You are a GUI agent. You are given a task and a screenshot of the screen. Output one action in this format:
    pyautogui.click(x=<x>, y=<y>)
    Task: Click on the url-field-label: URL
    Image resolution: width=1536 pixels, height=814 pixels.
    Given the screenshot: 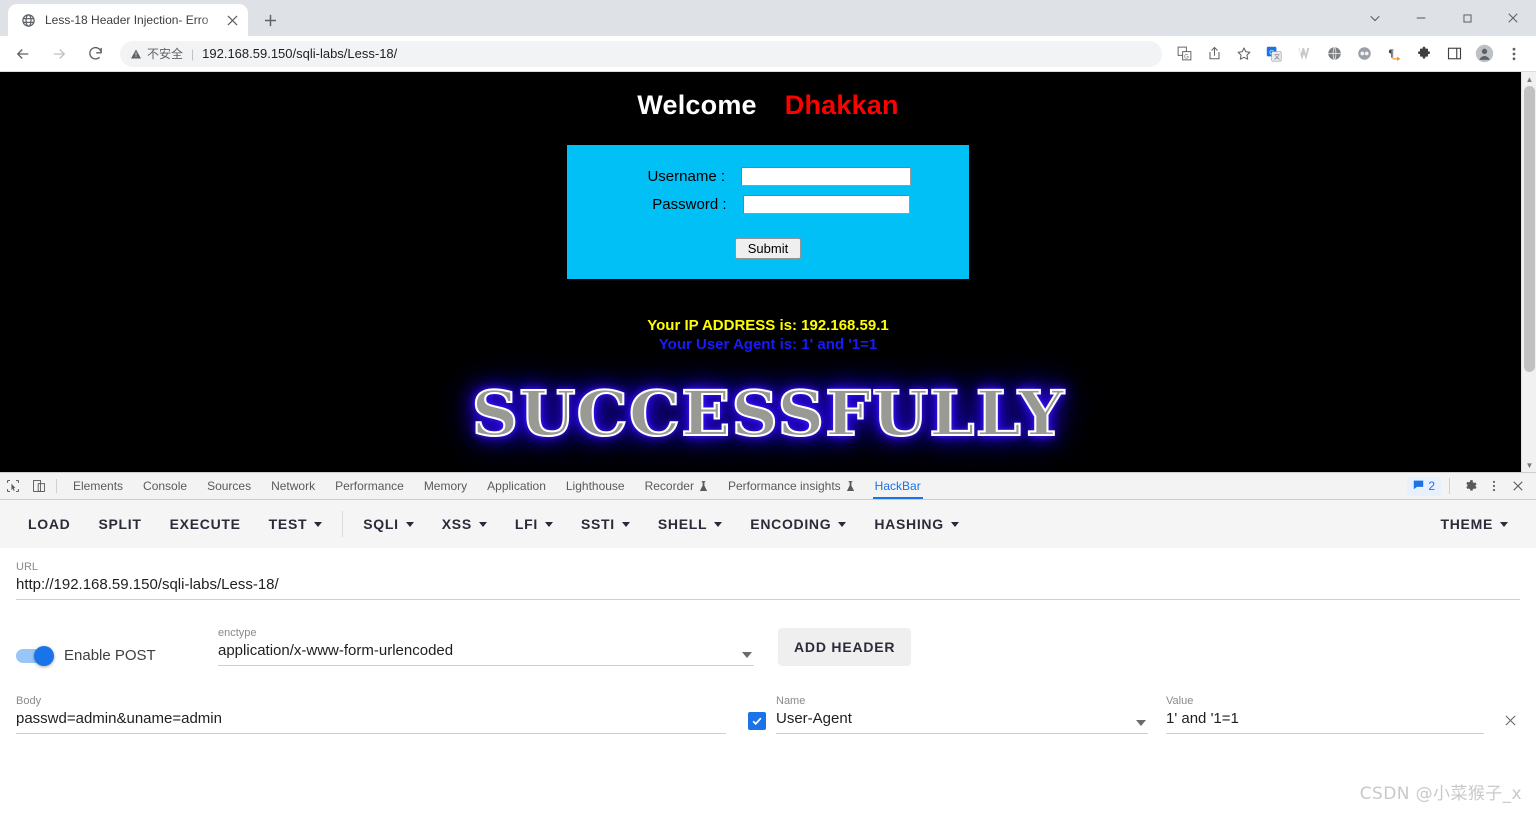 What is the action you would take?
    pyautogui.click(x=27, y=567)
    